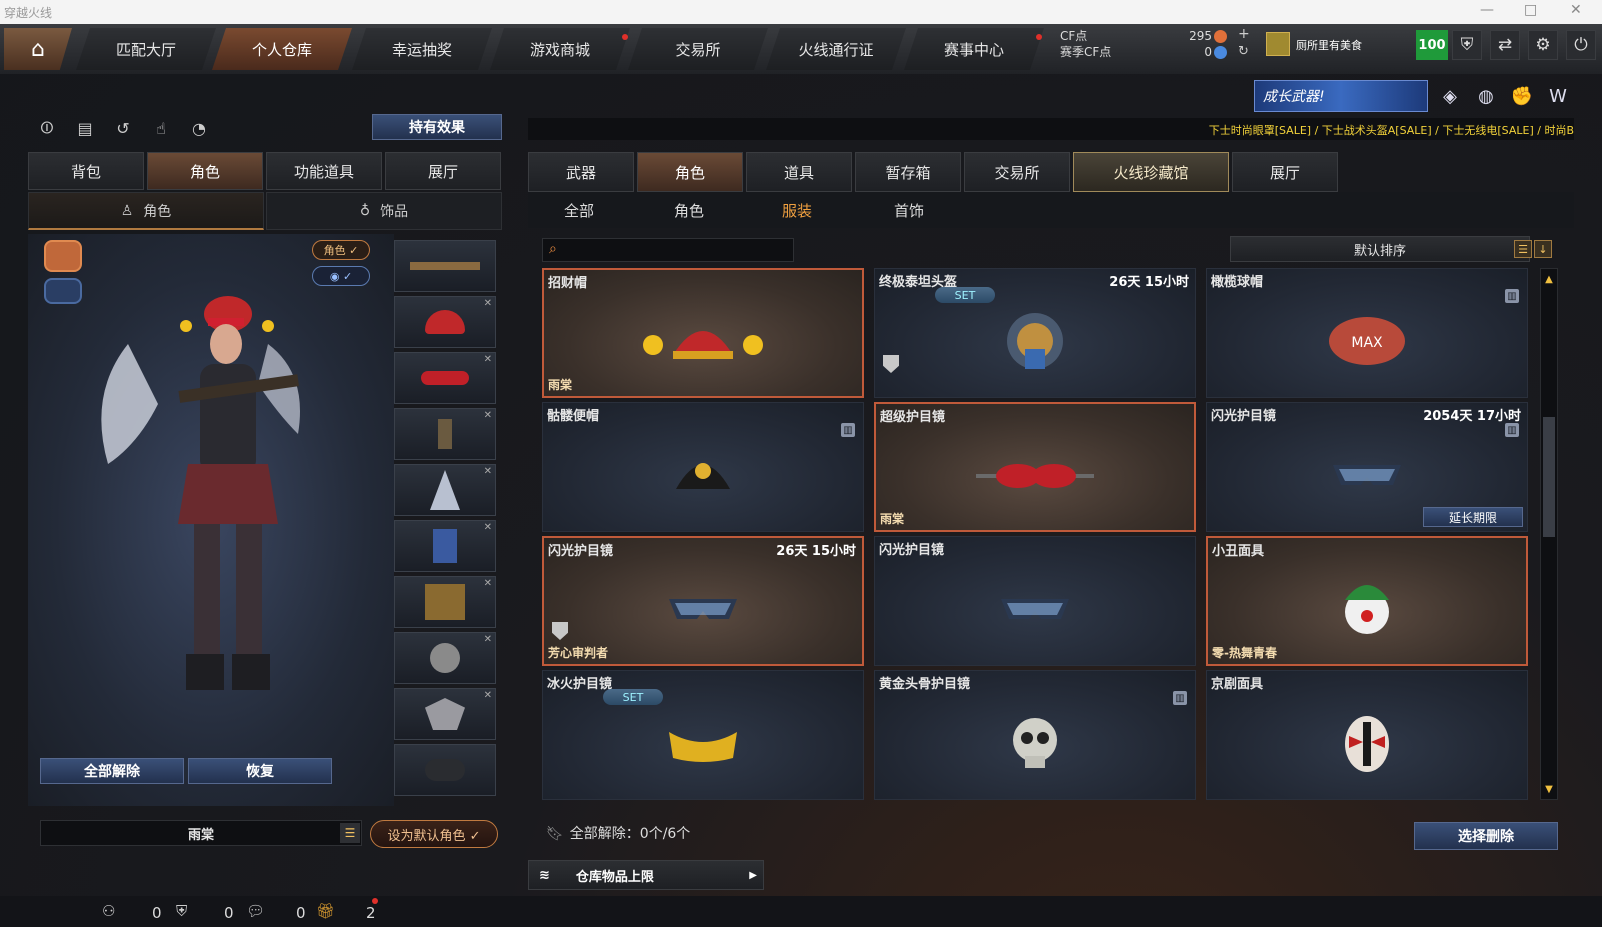 This screenshot has width=1602, height=927. I want to click on crest-icon: ◈, so click(1450, 96).